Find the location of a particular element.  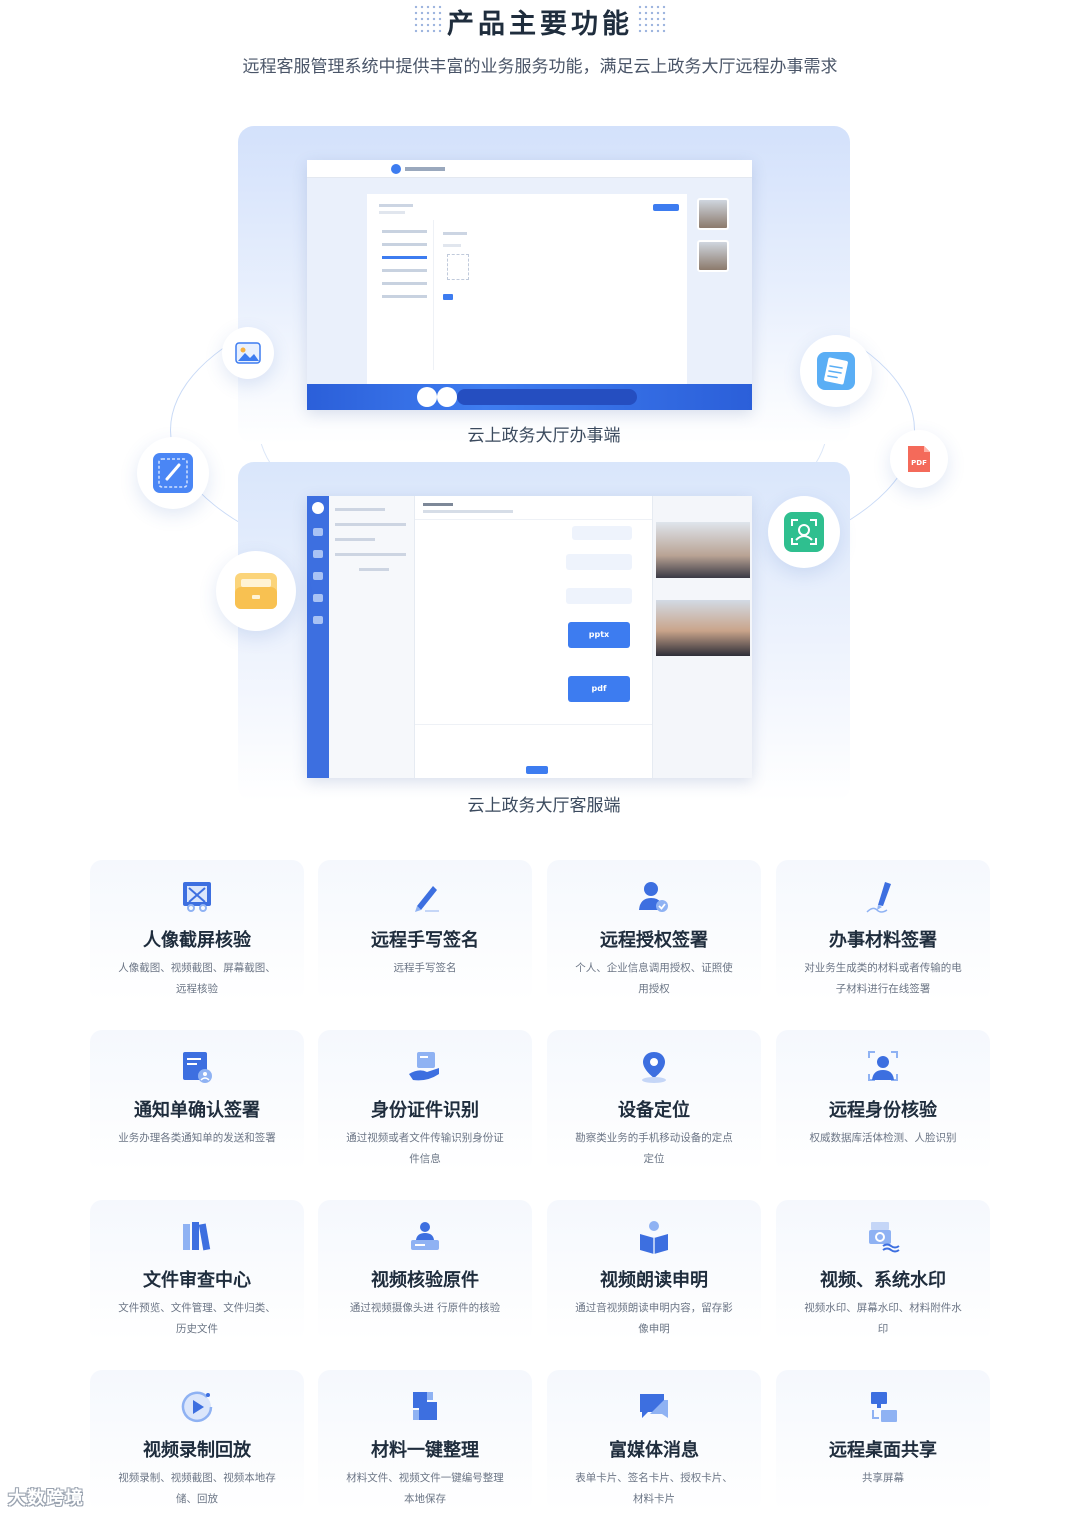

feature-desc: 视频录制、视频截图、视频本地存储、回放 is located at coordinates (197, 1488).